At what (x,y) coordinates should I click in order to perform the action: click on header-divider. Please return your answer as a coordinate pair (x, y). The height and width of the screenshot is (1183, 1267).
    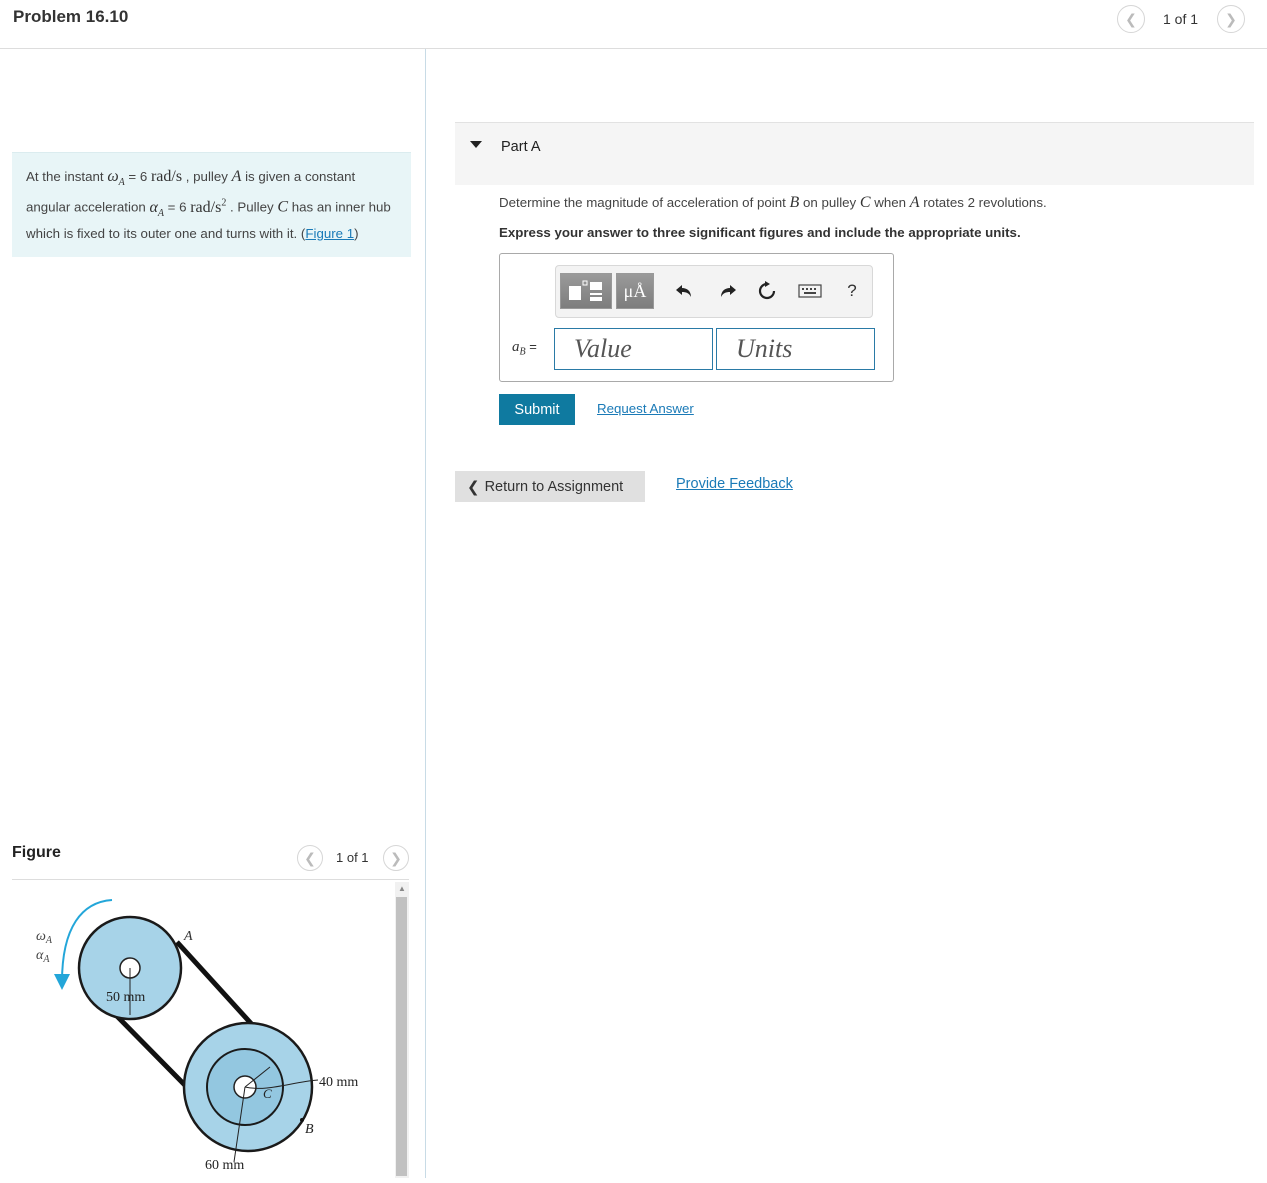
    Looking at the image, I should click on (633, 48).